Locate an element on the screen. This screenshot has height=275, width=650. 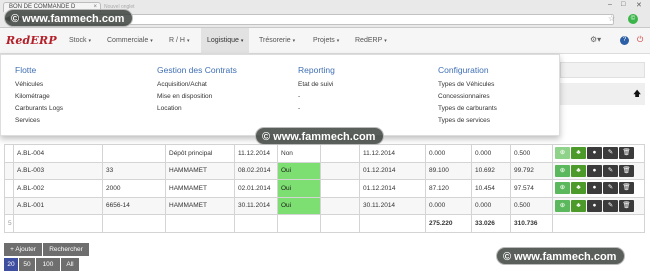
minimize-icon: – is located at coordinates (610, 4).